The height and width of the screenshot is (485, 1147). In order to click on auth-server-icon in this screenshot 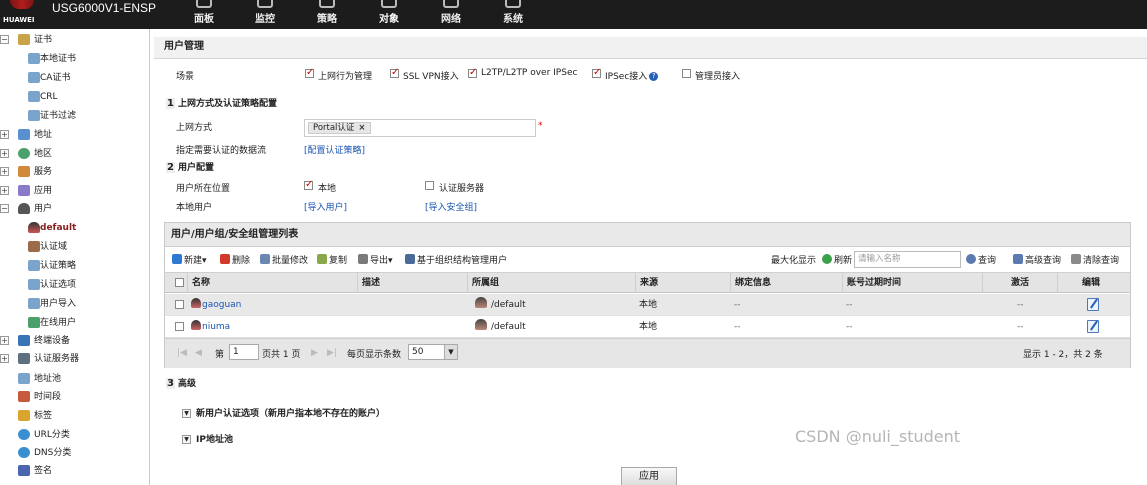, I will do `click(24, 358)`.